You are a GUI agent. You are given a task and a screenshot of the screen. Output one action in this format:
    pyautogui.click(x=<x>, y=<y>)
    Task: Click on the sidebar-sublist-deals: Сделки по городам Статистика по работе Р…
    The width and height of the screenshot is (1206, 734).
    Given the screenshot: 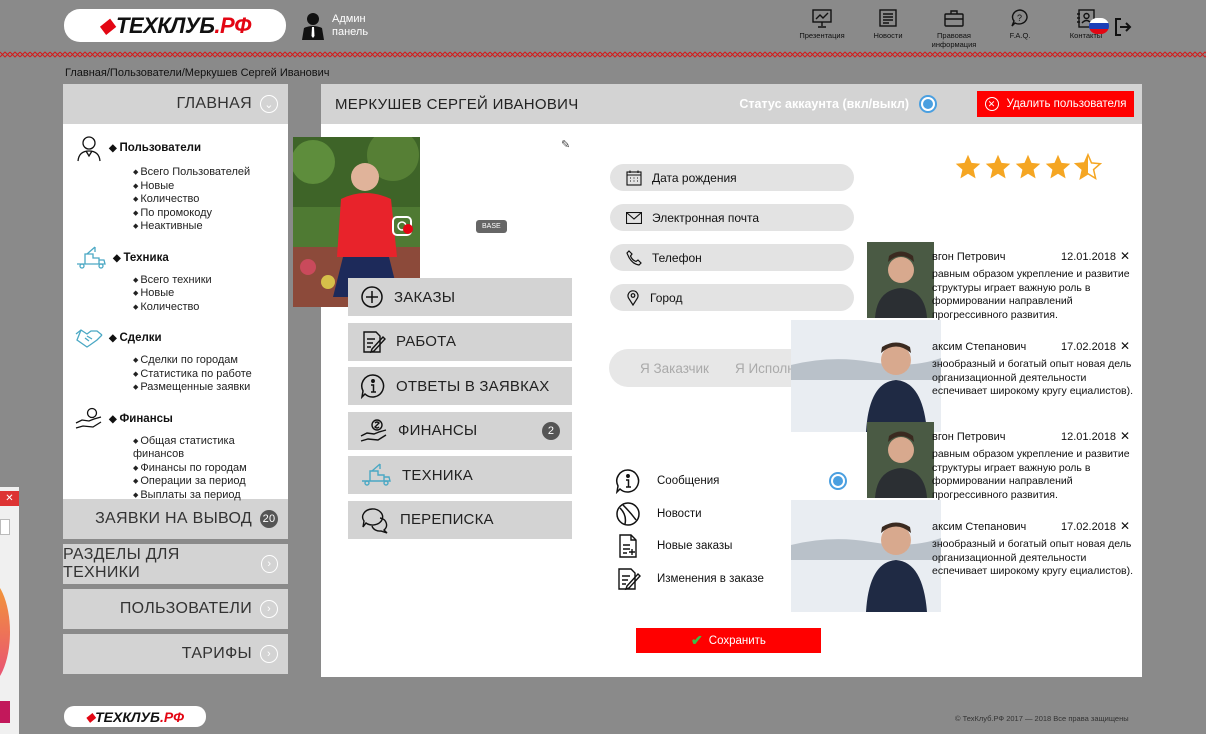 What is the action you would take?
    pyautogui.click(x=210, y=374)
    